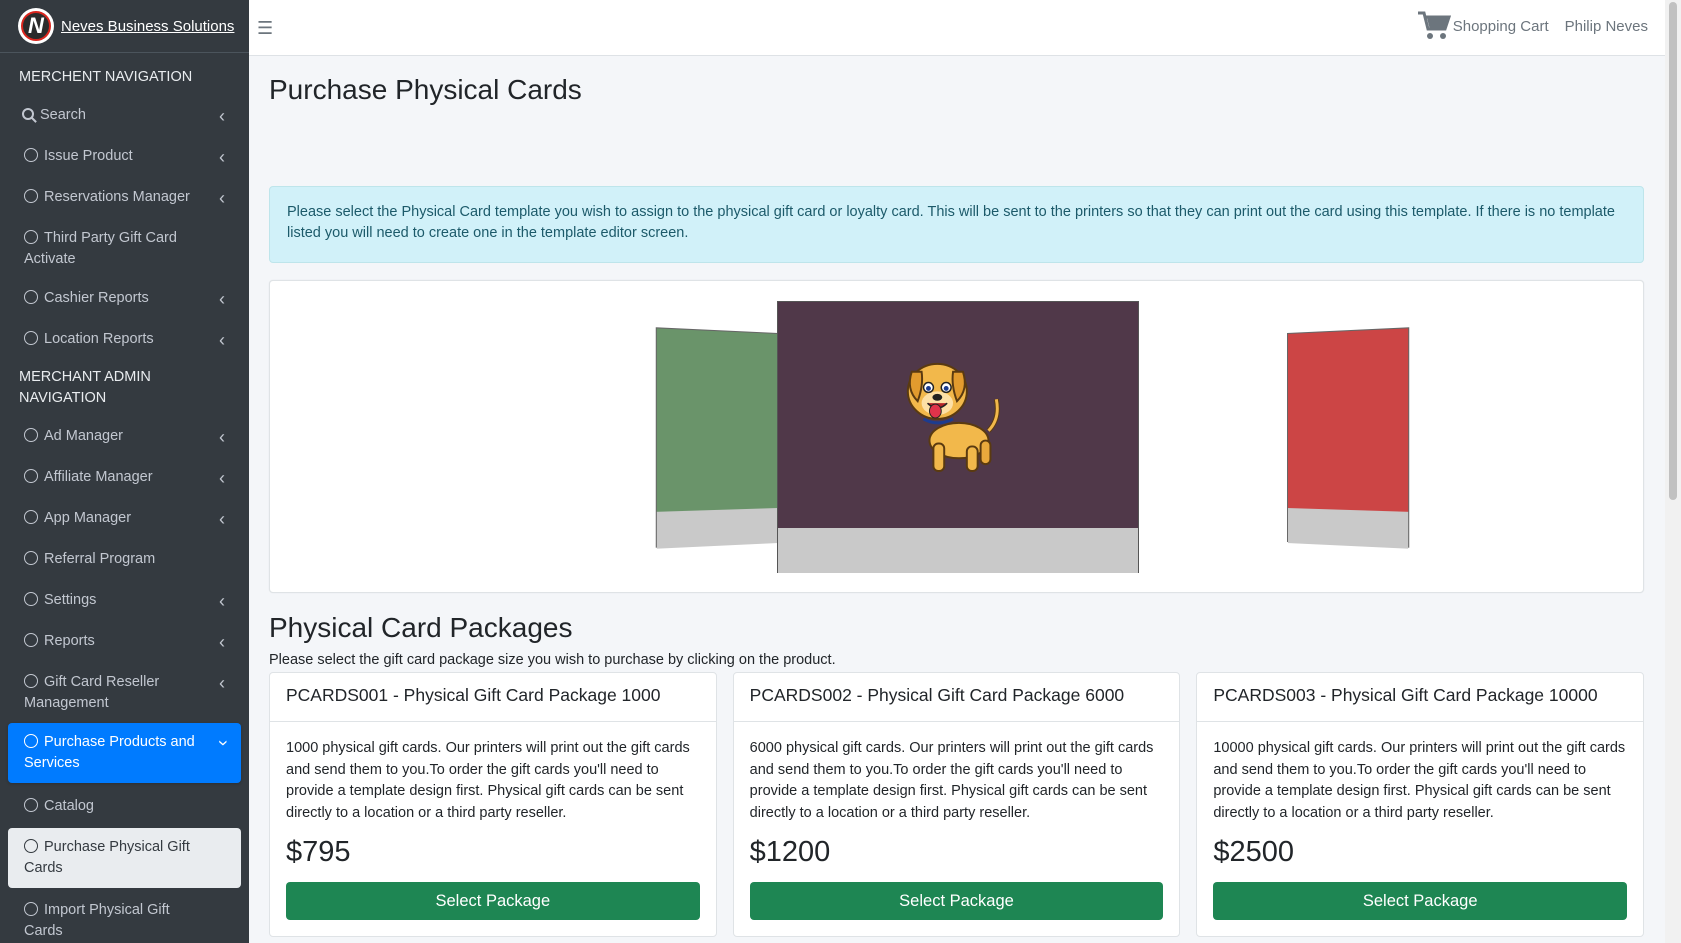  What do you see at coordinates (222, 743) in the screenshot?
I see `chevron-down-icon: ‹` at bounding box center [222, 743].